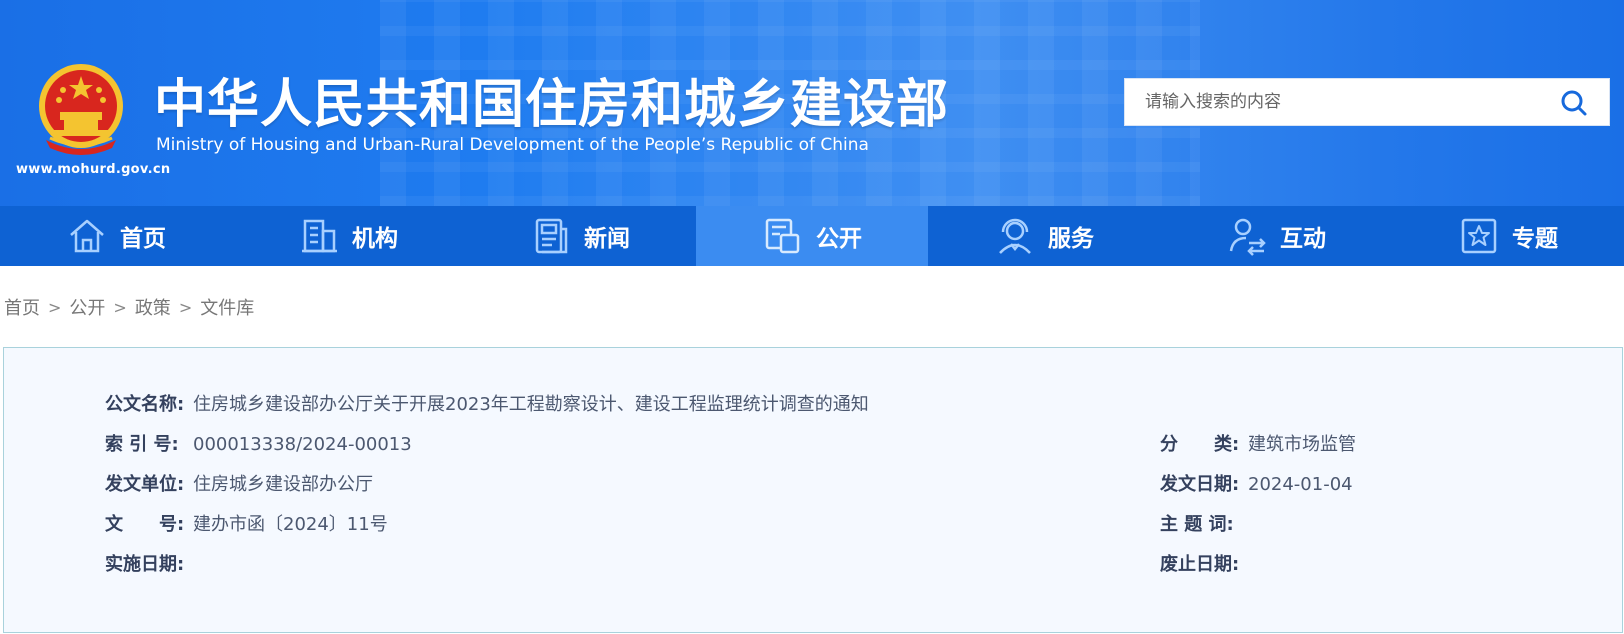  I want to click on interaction-icon, so click(1247, 237).